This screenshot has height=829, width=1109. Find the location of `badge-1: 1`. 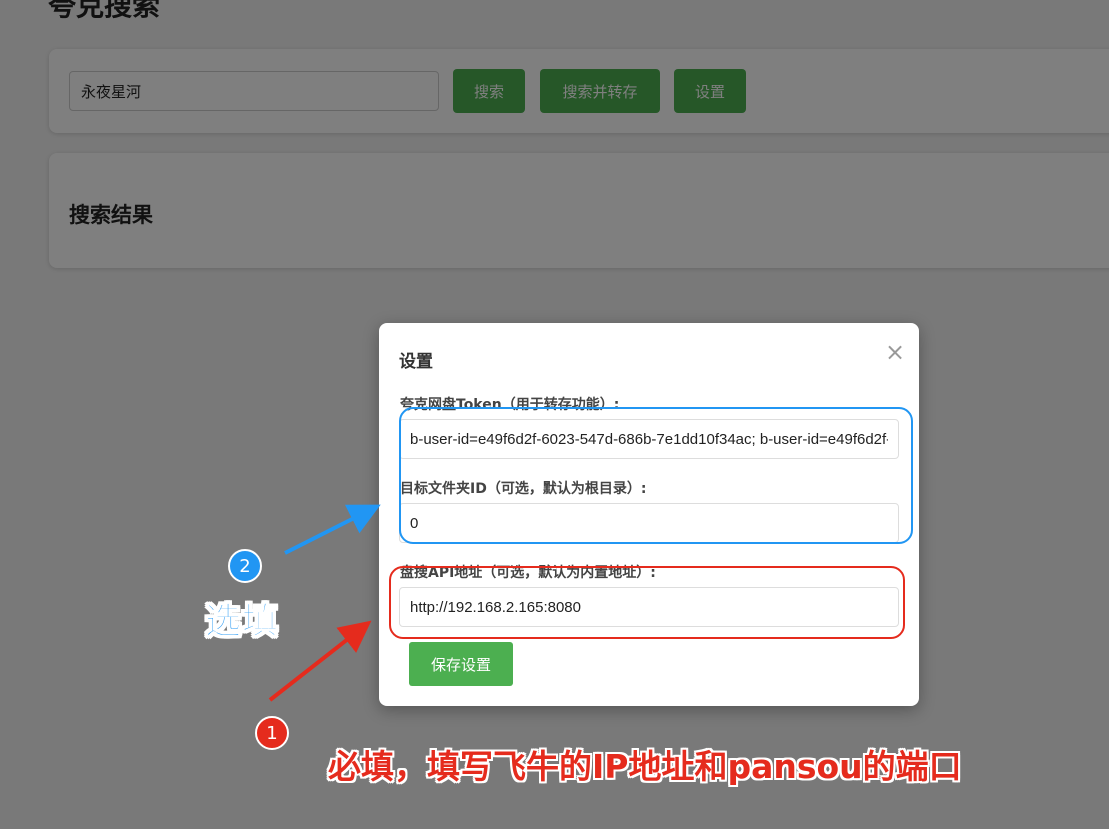

badge-1: 1 is located at coordinates (272, 733).